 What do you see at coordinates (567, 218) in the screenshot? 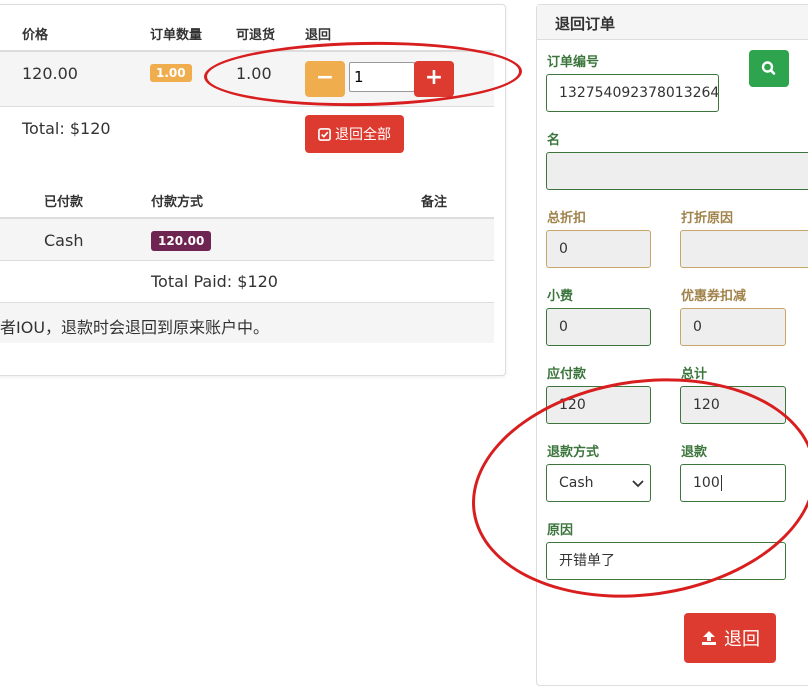
I see `discount-label: 总折扣` at bounding box center [567, 218].